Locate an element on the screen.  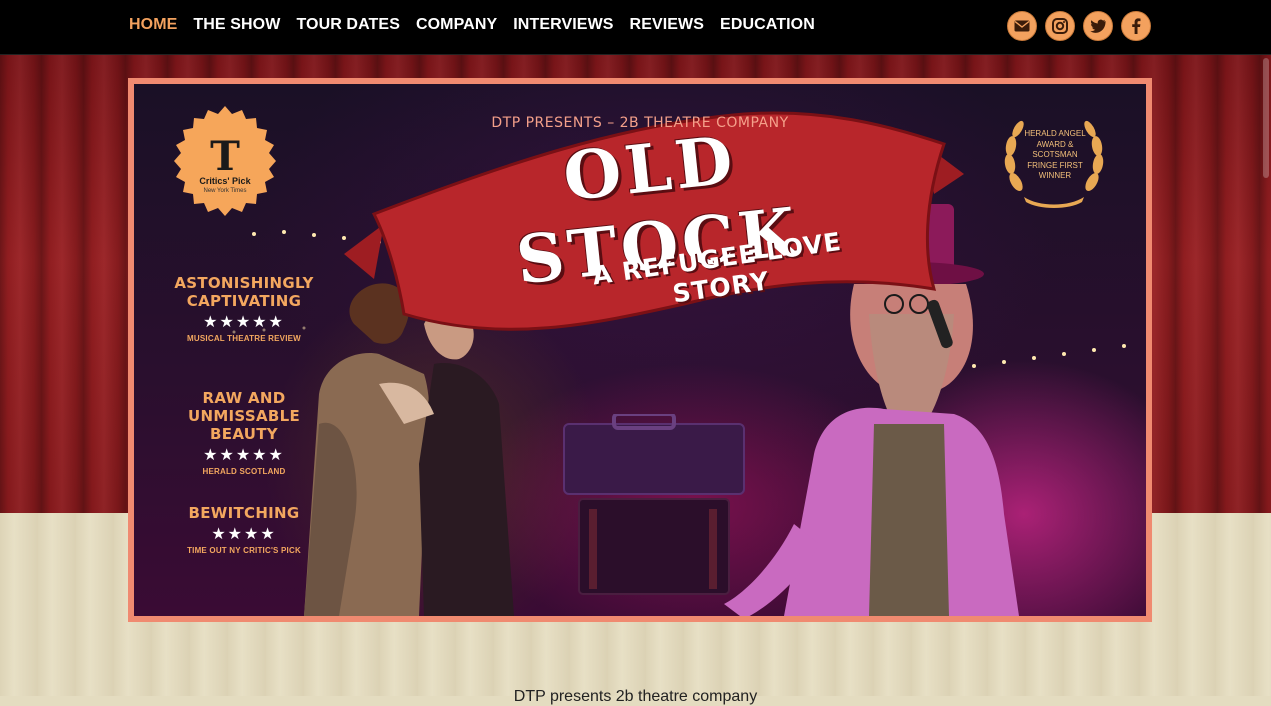
nav-tour-dates: TOUR DATES is located at coordinates (348, 25).